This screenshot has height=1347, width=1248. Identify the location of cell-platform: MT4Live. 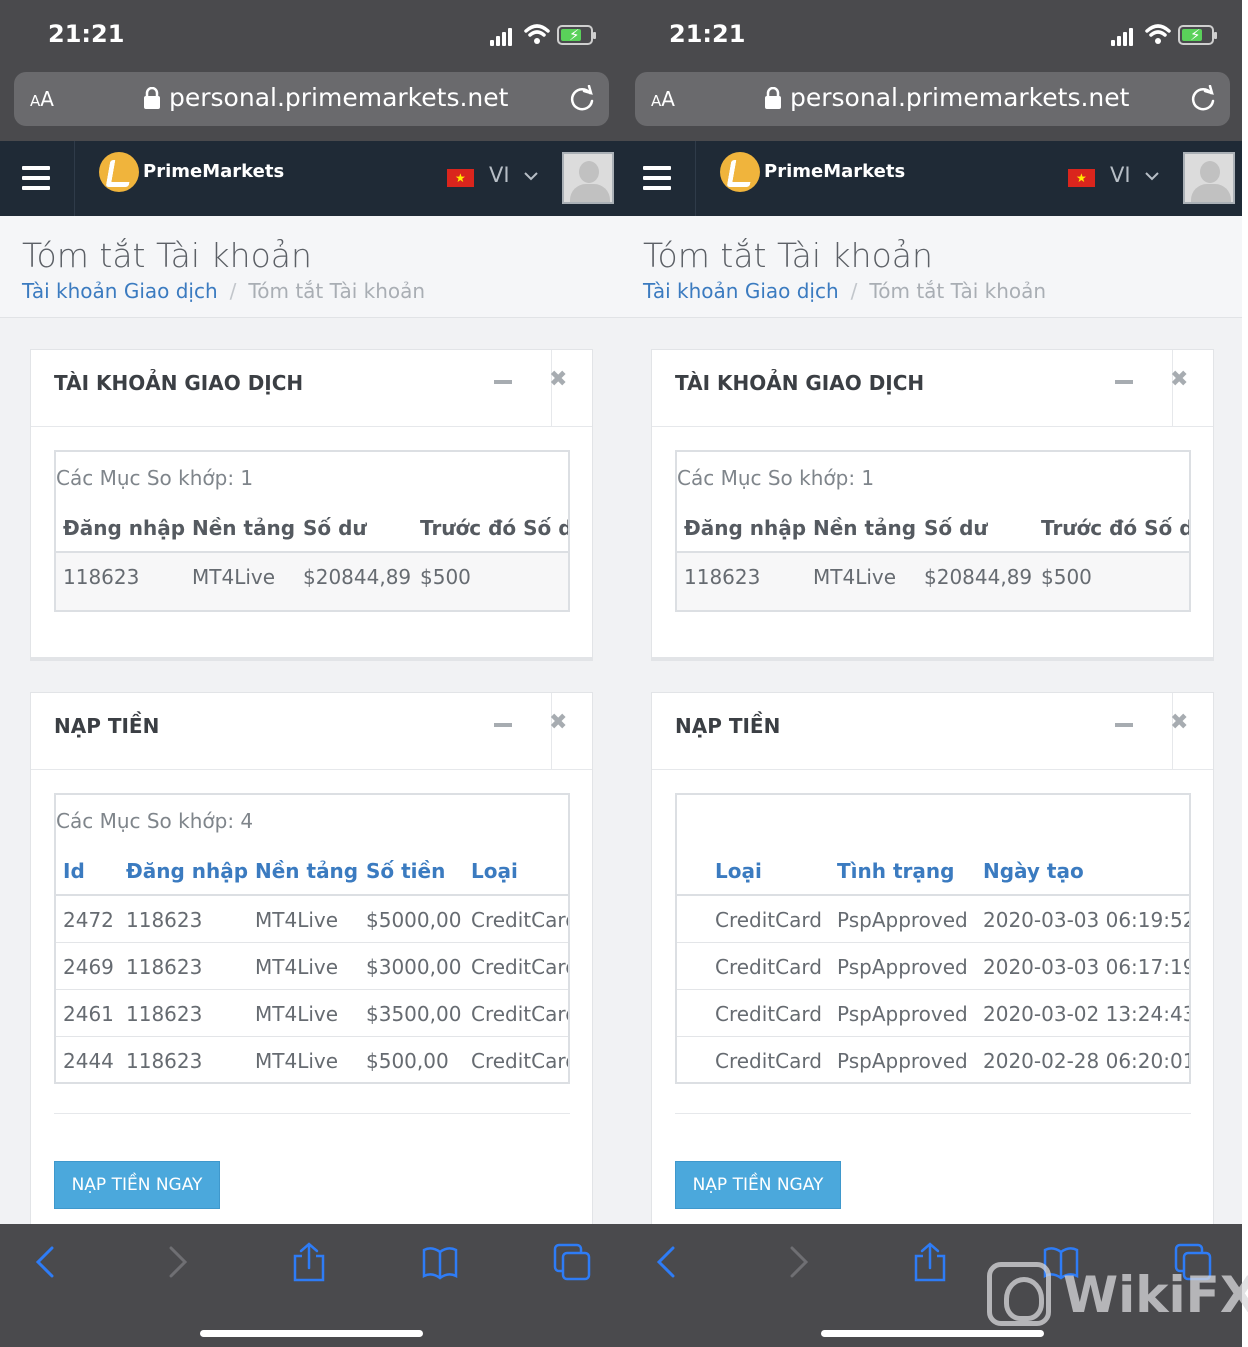
(297, 967).